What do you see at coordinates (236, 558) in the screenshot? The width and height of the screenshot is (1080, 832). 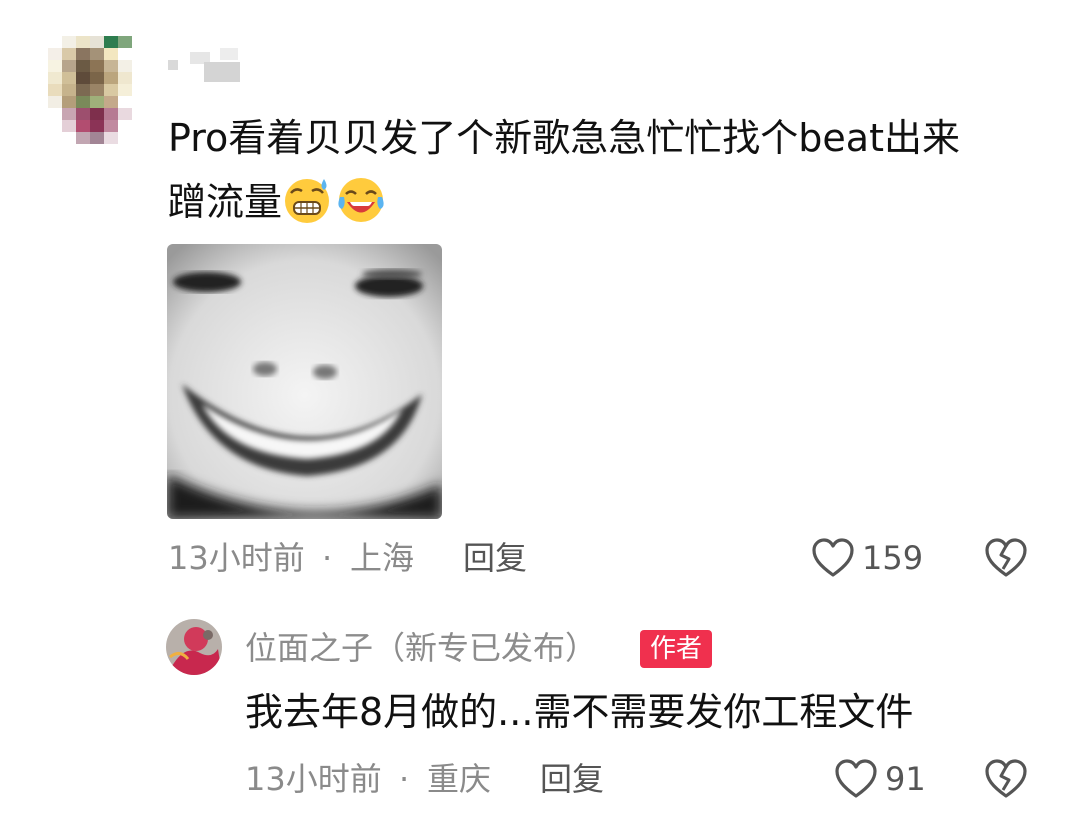 I see `comment-time: 13小时前` at bounding box center [236, 558].